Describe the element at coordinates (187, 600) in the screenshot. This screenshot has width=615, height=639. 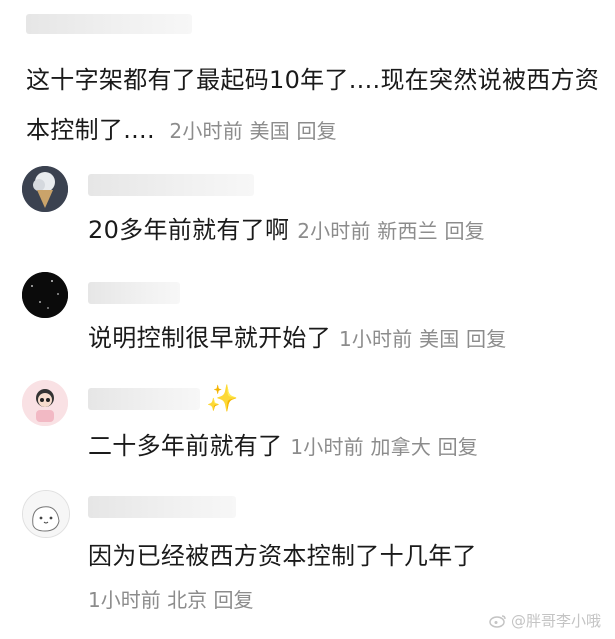
I see `comment-location: 北京` at that location.